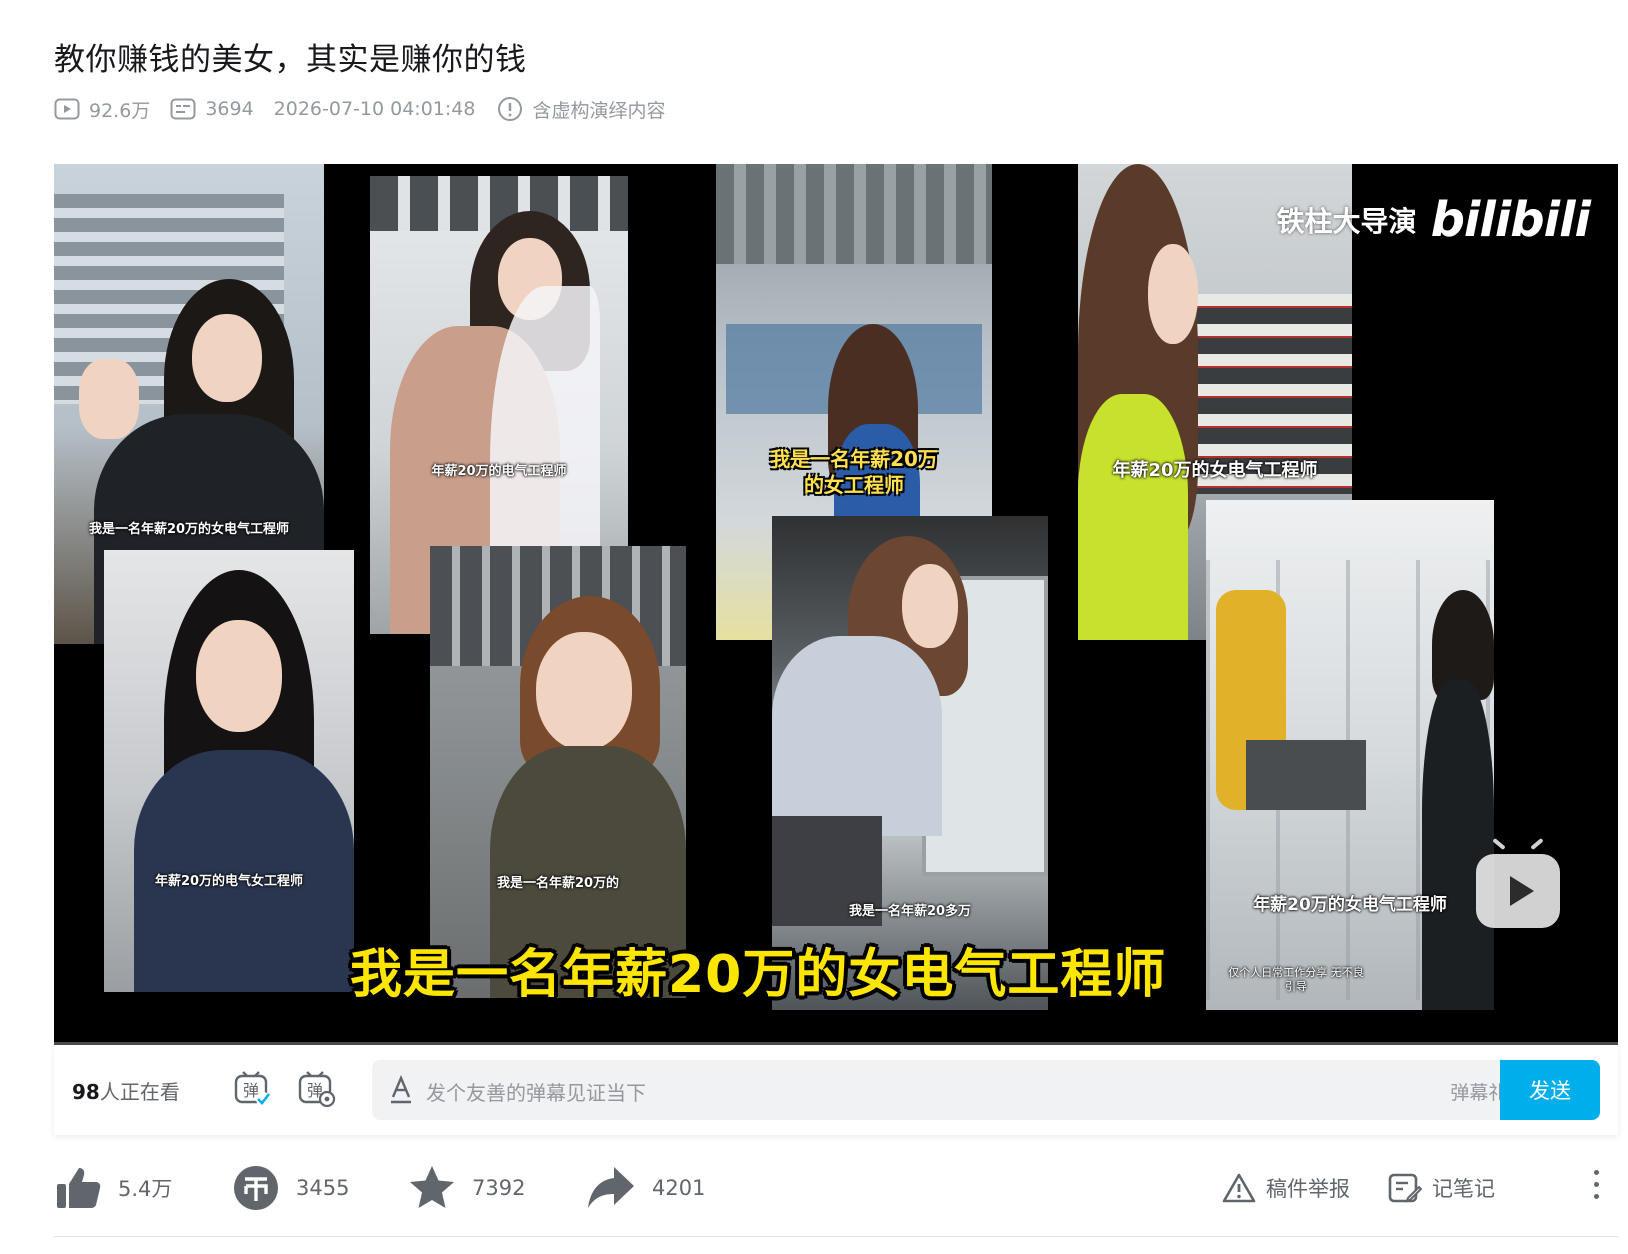 Image resolution: width=1628 pixels, height=1254 pixels. I want to click on danmaku-on-icon: 弹, so click(252, 1088).